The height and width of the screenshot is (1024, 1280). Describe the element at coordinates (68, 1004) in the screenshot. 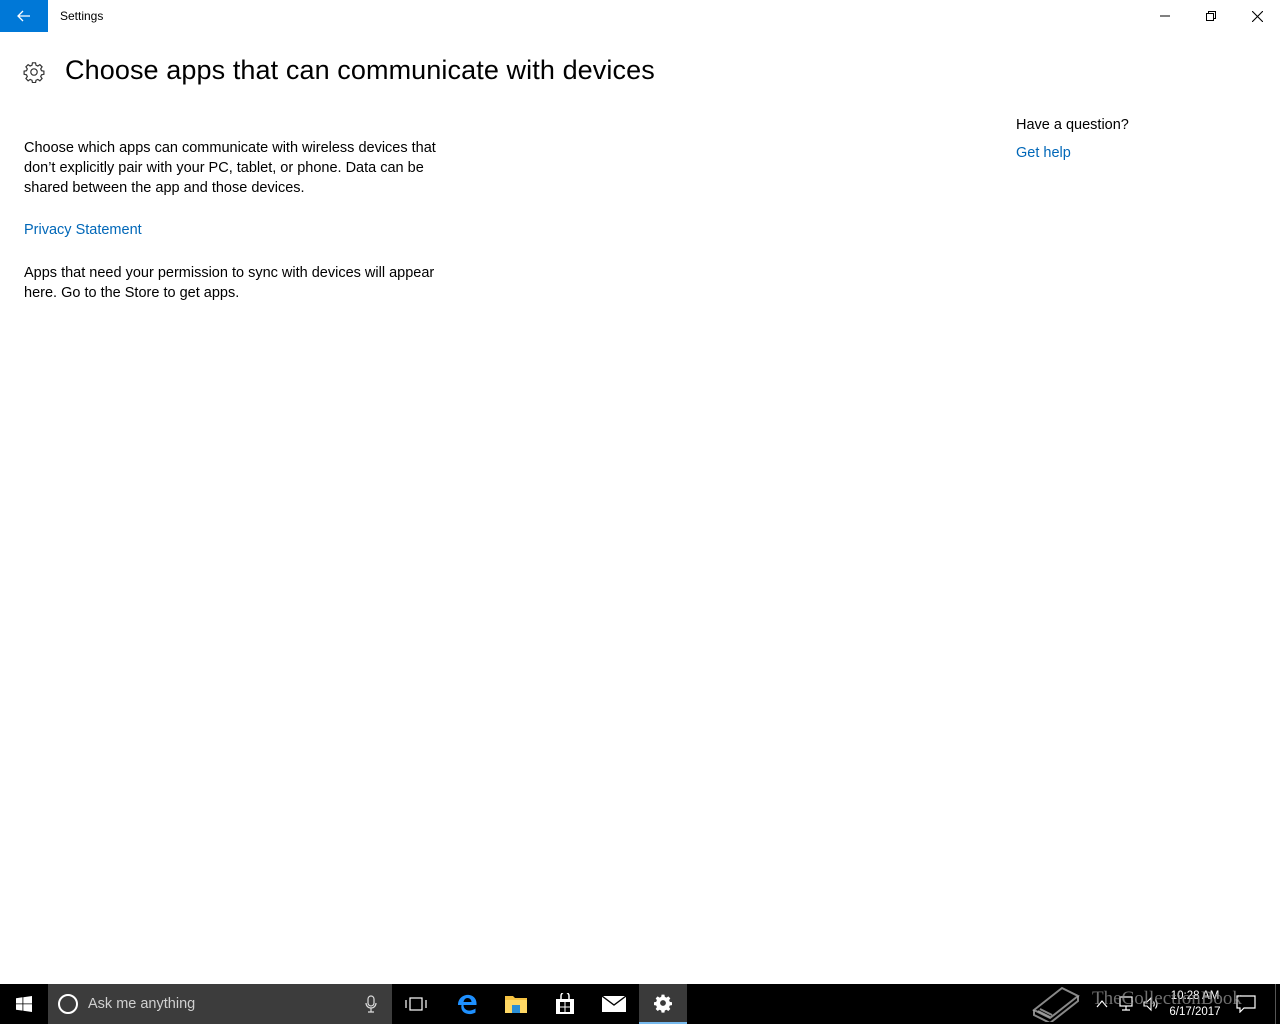

I see `cortana-icon` at that location.